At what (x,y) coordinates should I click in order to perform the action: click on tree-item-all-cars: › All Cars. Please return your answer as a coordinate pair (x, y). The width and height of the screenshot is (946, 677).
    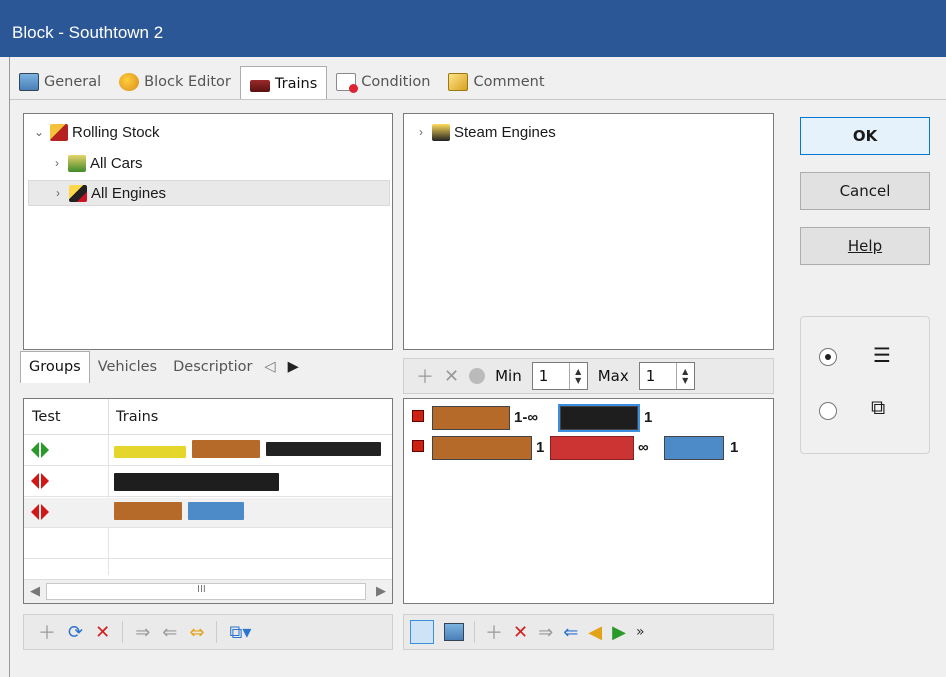
    Looking at the image, I should click on (96, 163).